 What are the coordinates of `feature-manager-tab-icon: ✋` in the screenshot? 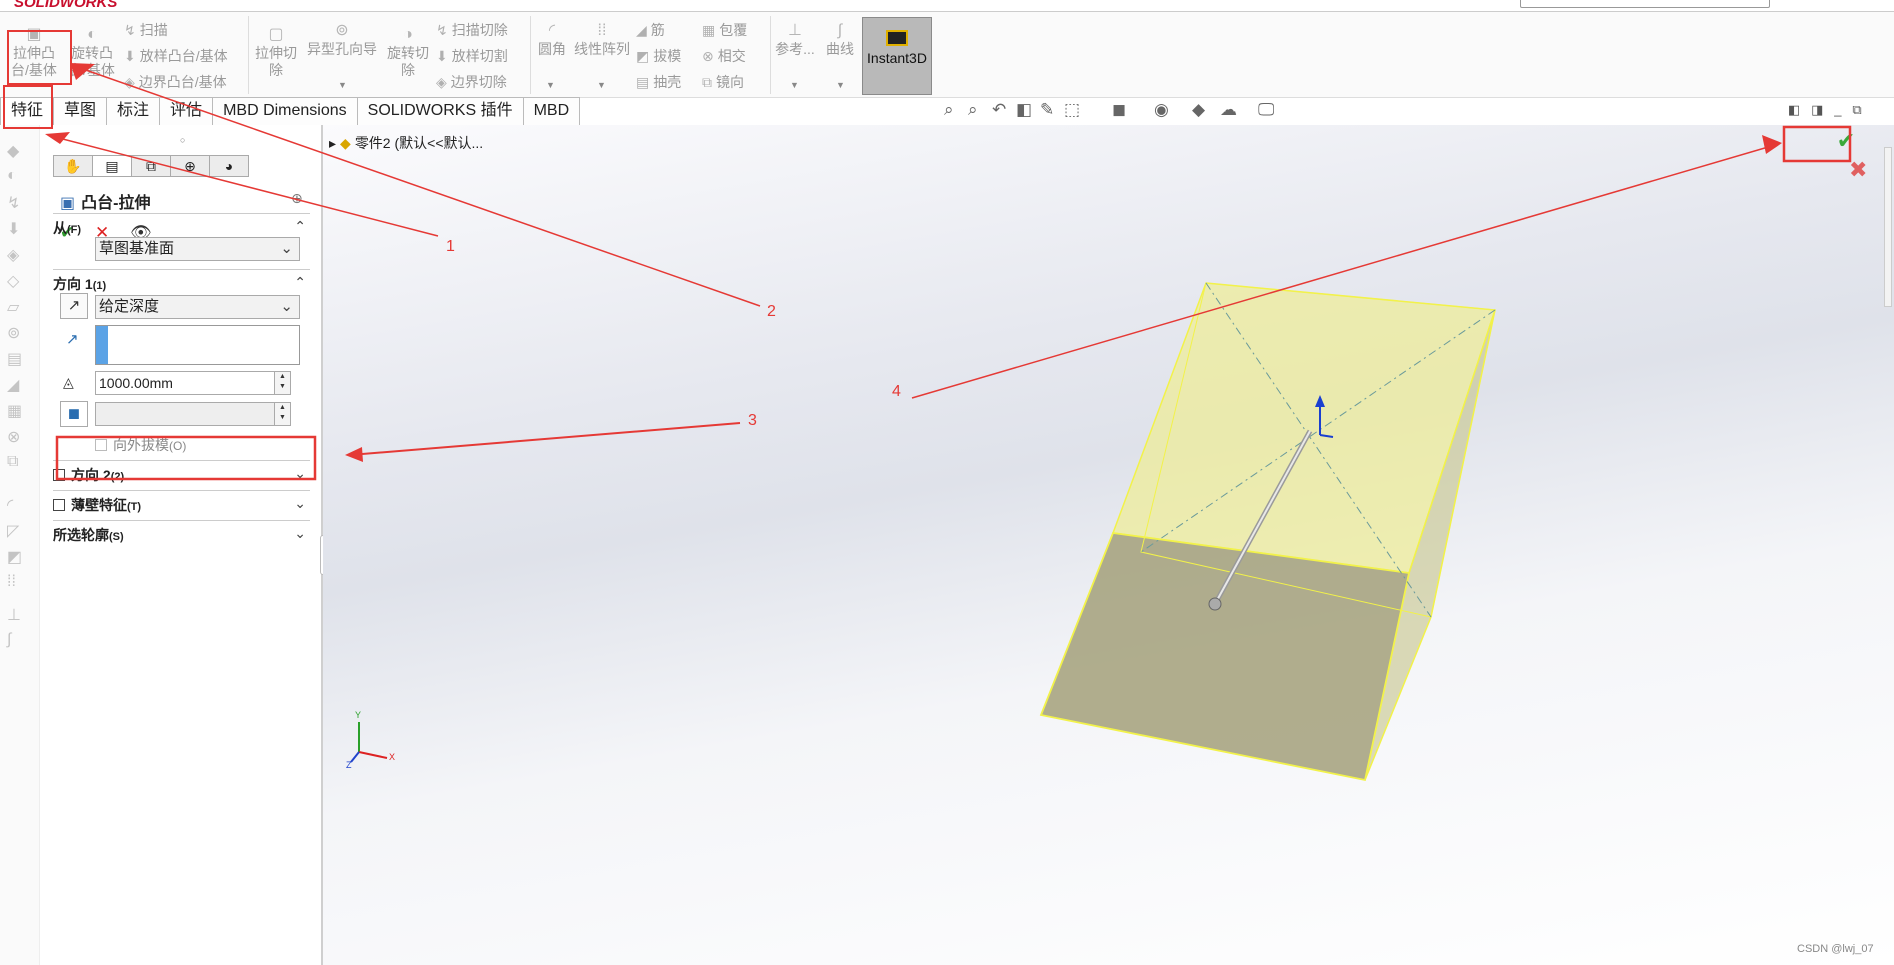 It's located at (73, 166).